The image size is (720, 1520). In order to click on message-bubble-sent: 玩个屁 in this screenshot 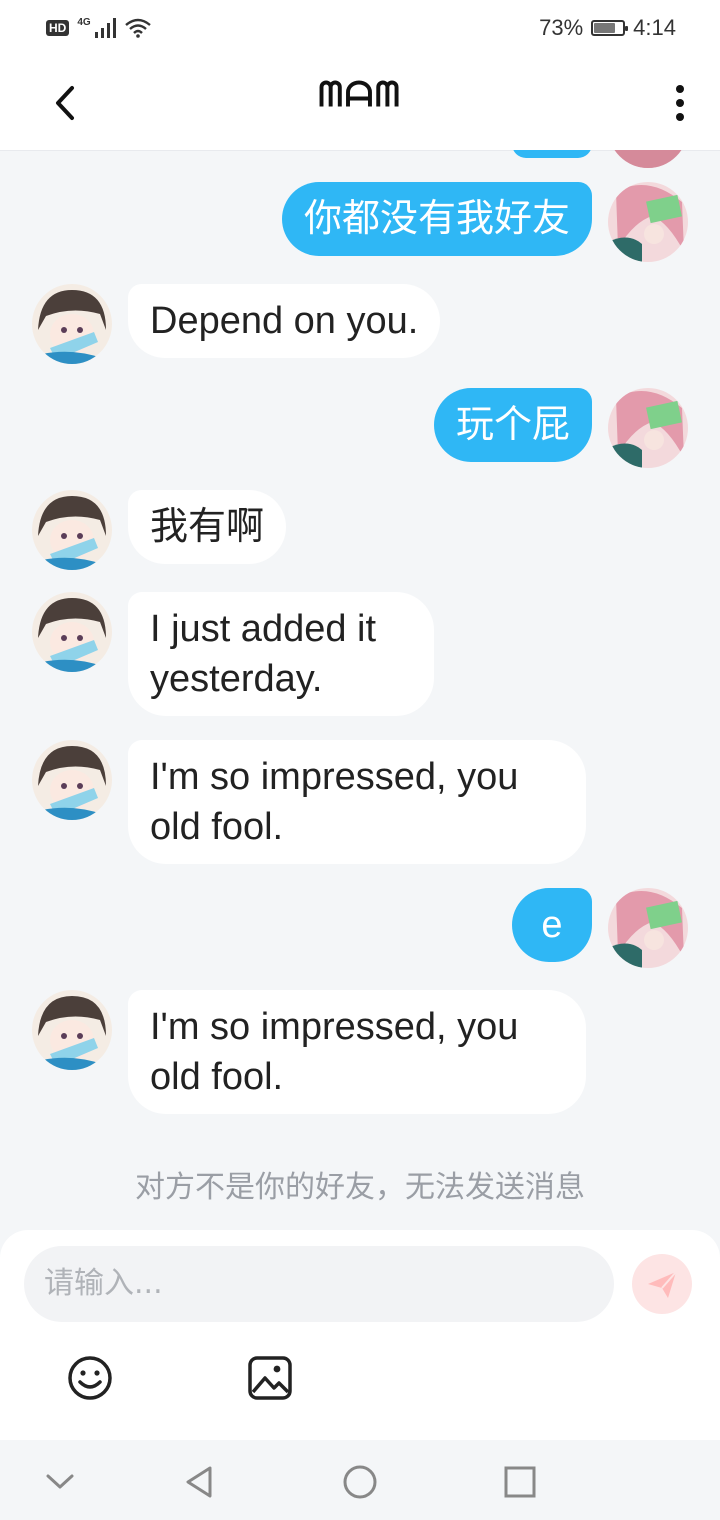, I will do `click(512, 425)`.